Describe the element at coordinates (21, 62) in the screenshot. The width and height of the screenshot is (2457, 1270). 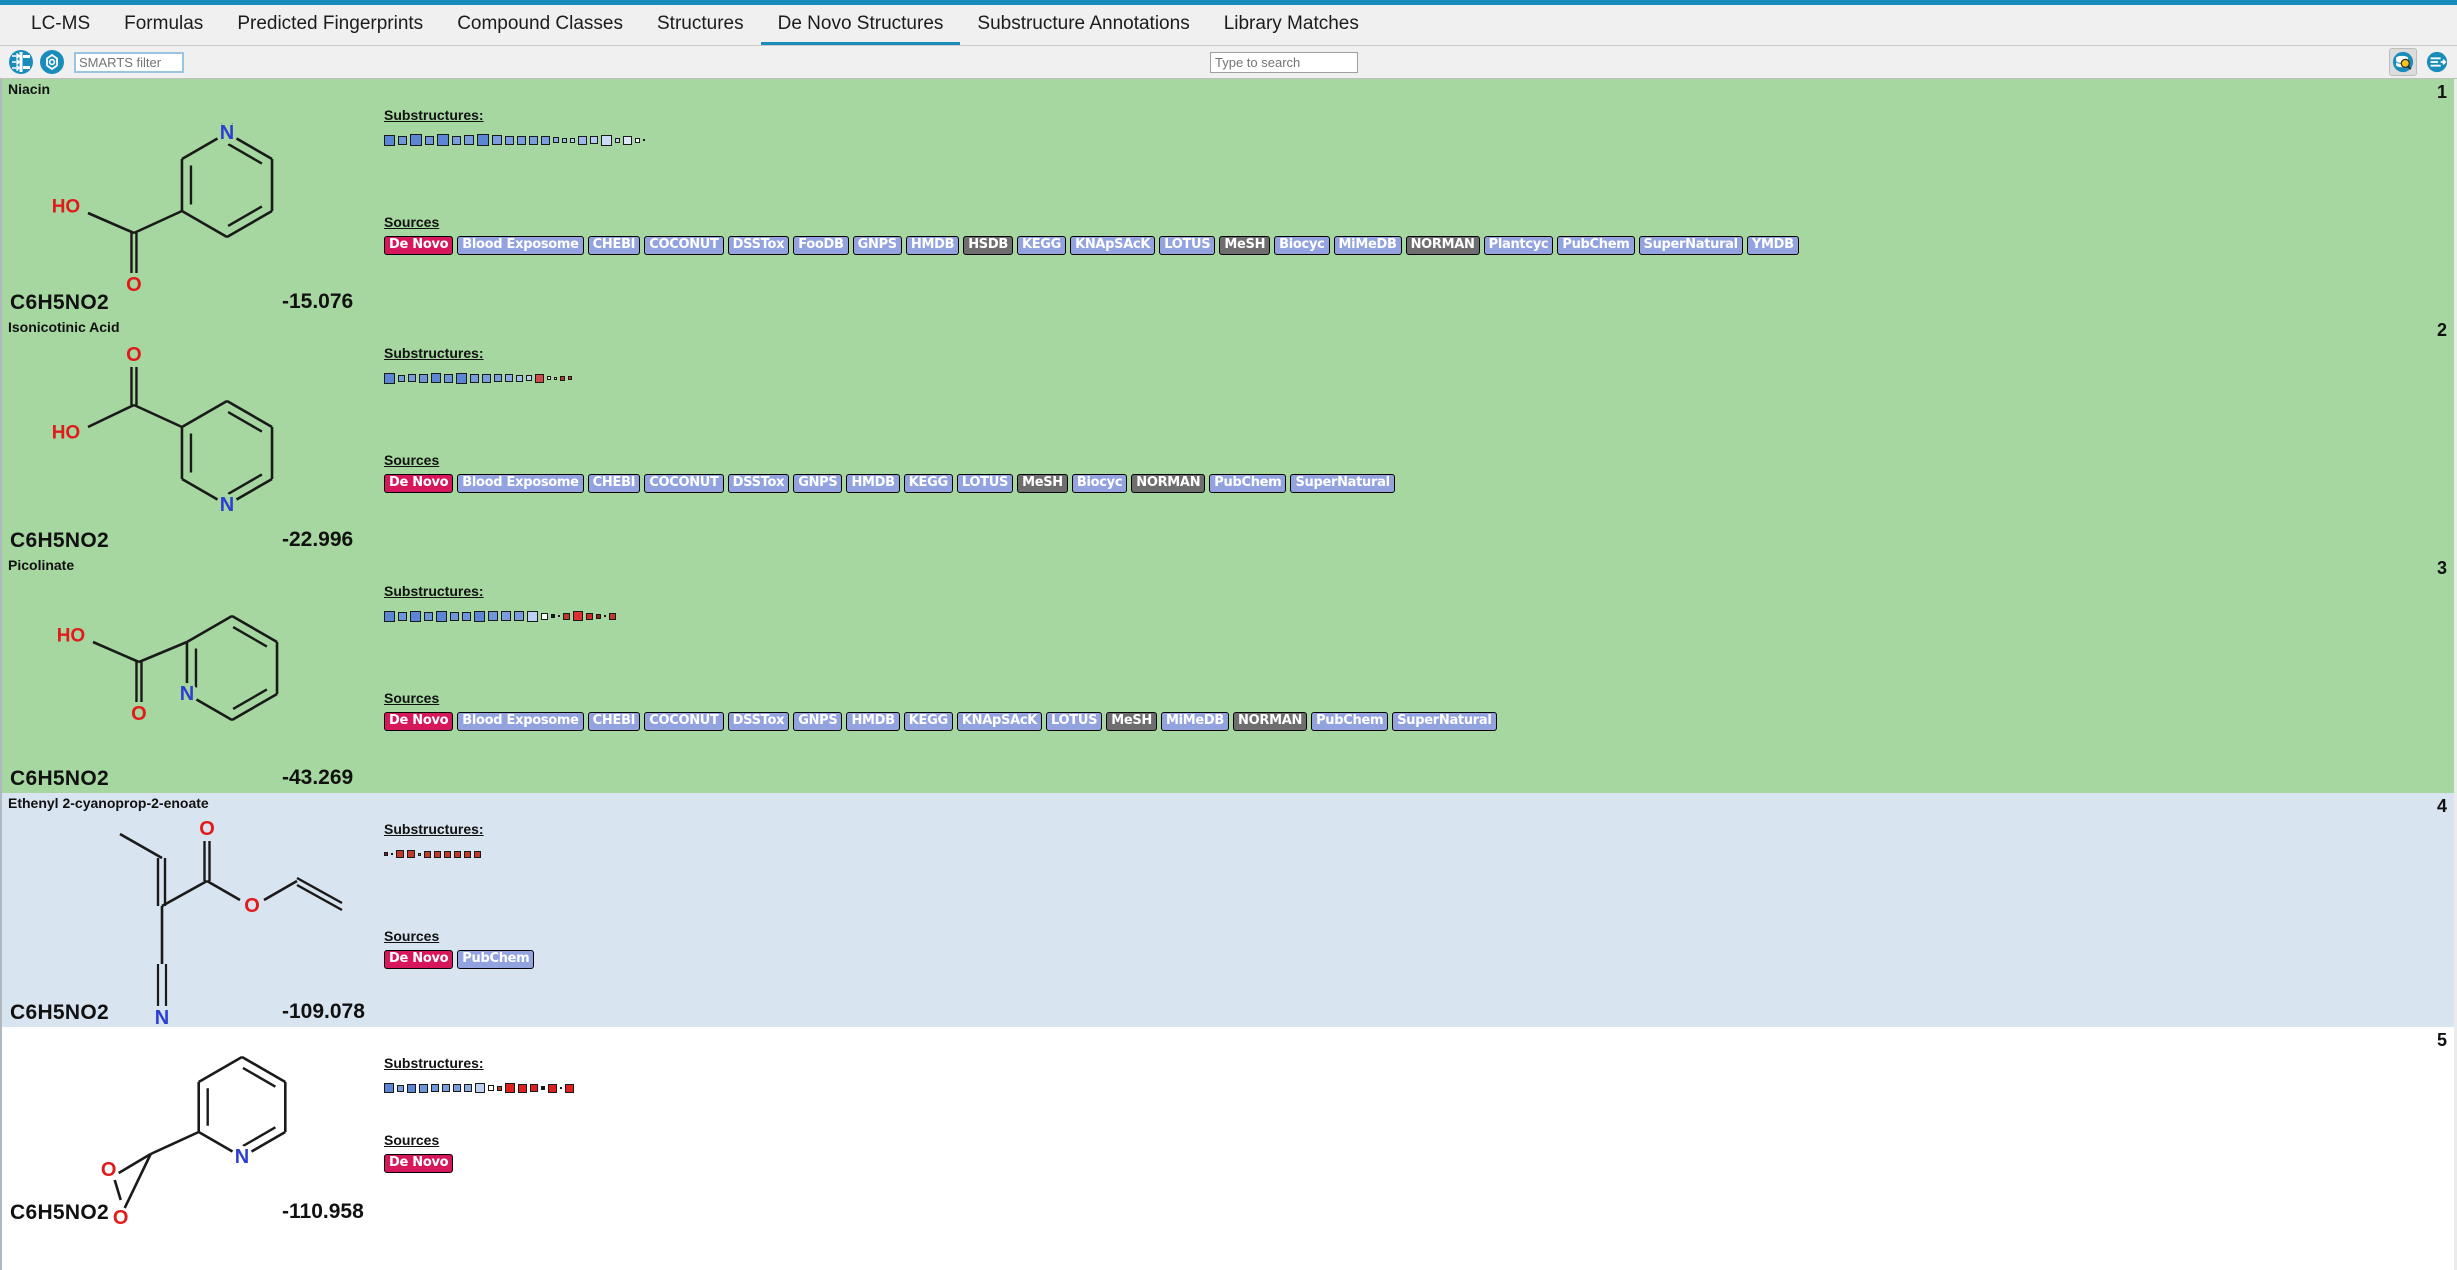
I see `molecule-filter-icon` at that location.